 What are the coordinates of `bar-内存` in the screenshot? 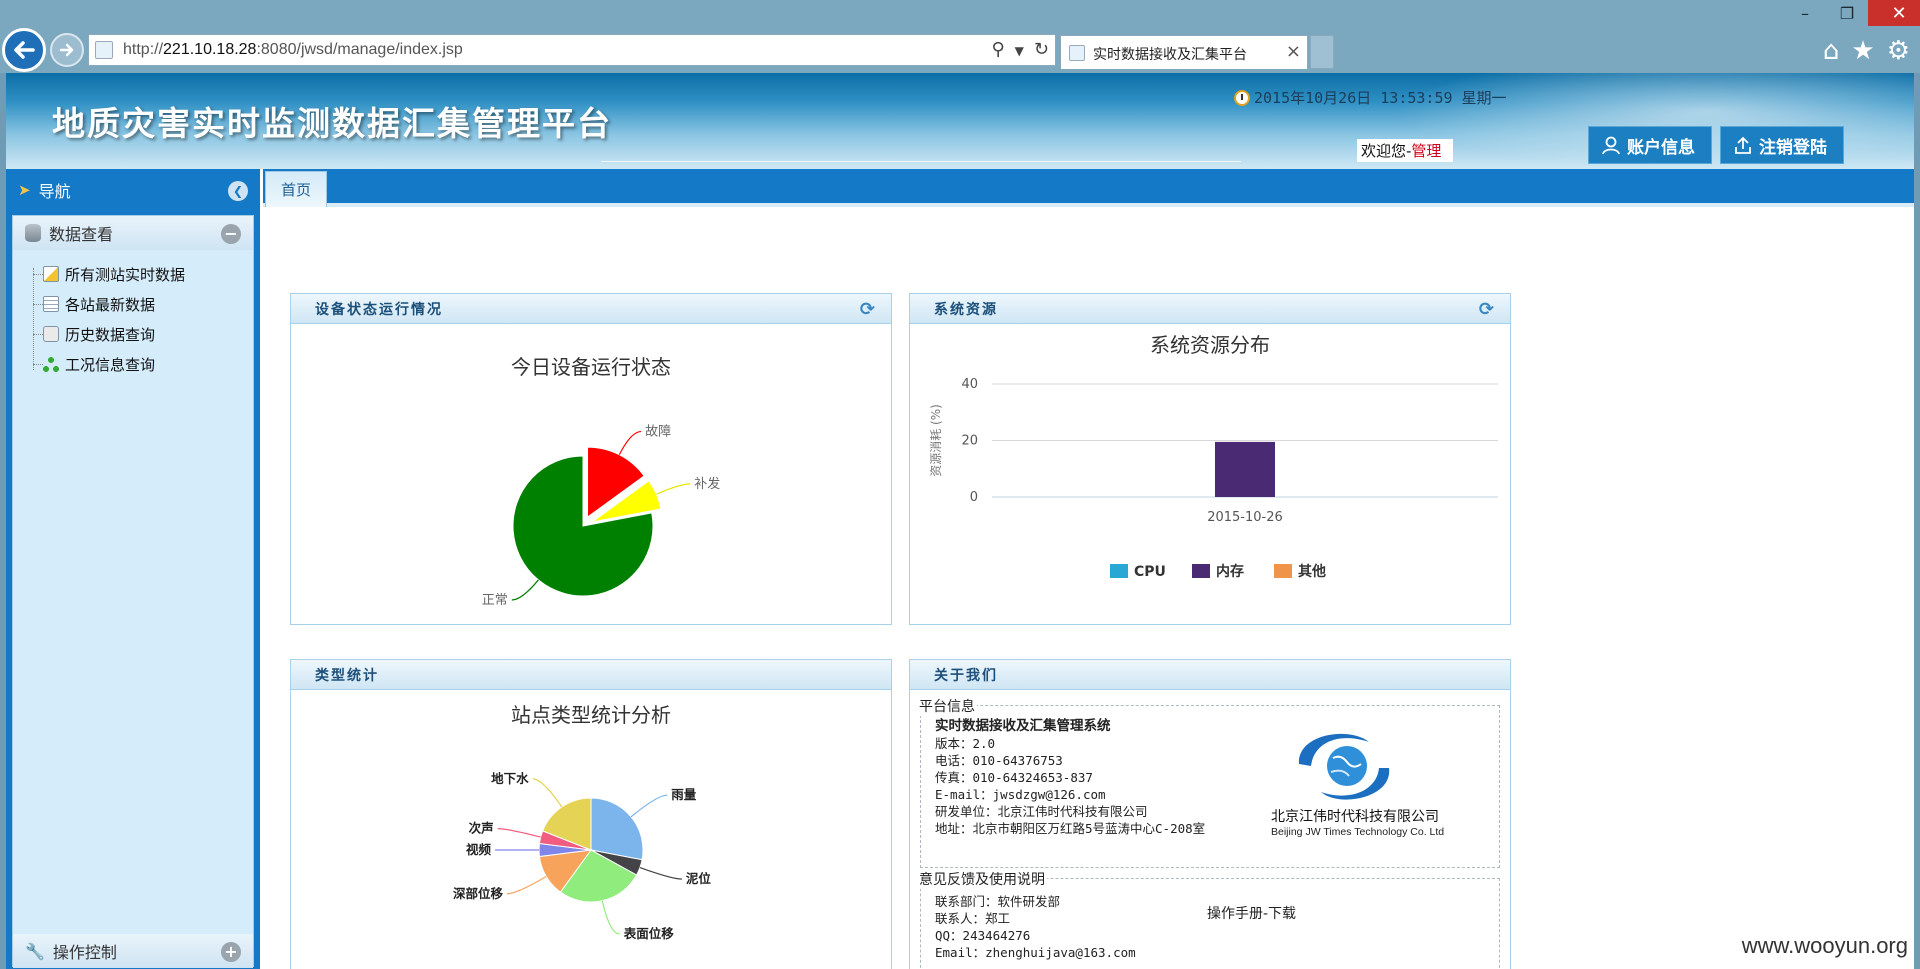 It's located at (1245, 469).